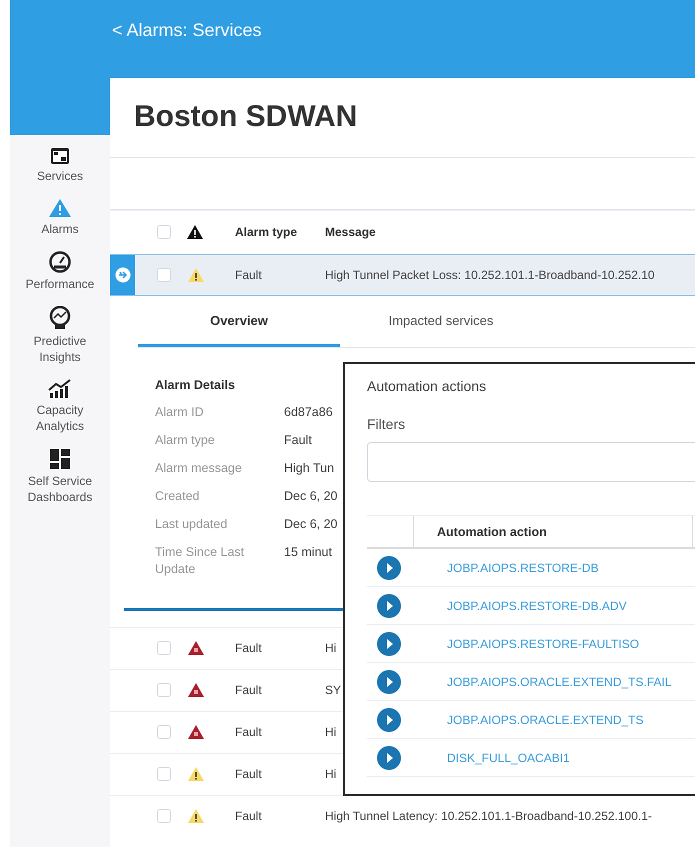 This screenshot has width=695, height=847. Describe the element at coordinates (333, 690) in the screenshot. I see `message-cell: SY` at that location.